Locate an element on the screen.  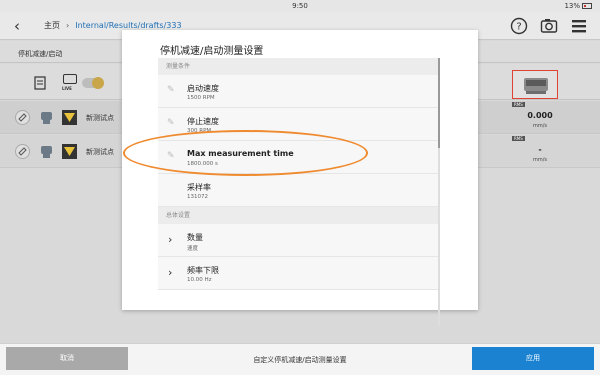
section-header-general: 总体设置 is located at coordinates (299, 215).